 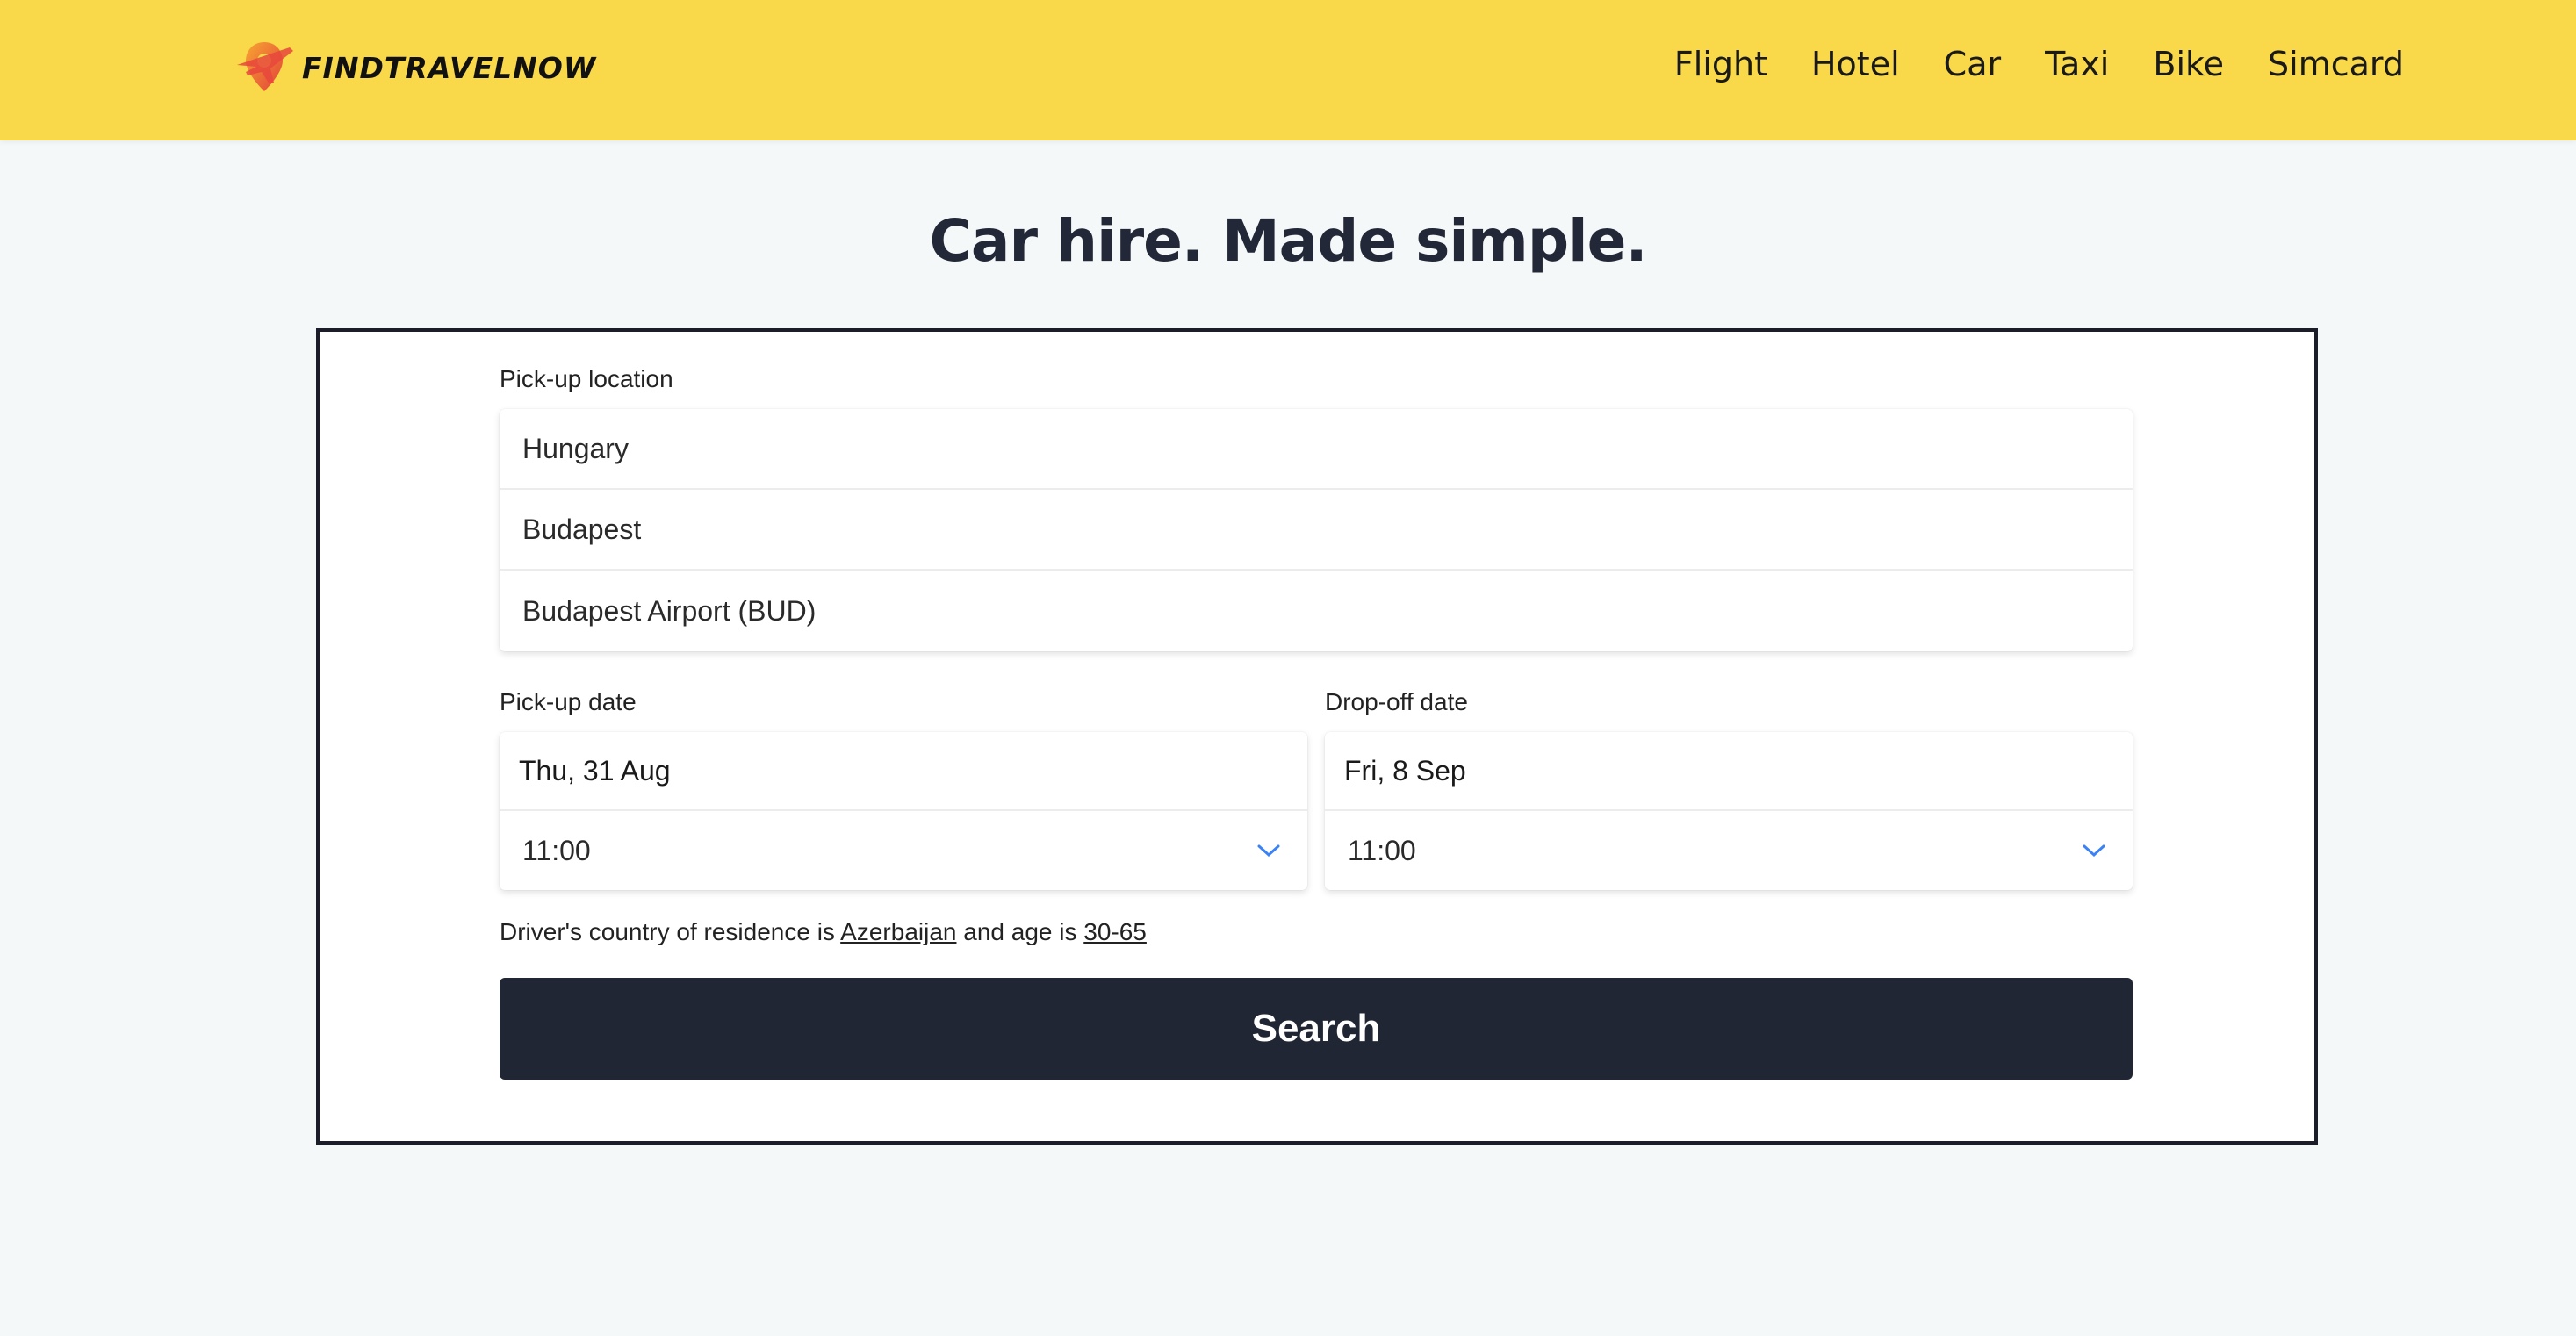 What do you see at coordinates (449, 68) in the screenshot?
I see `logo-text: FINDTRAVELNOW` at bounding box center [449, 68].